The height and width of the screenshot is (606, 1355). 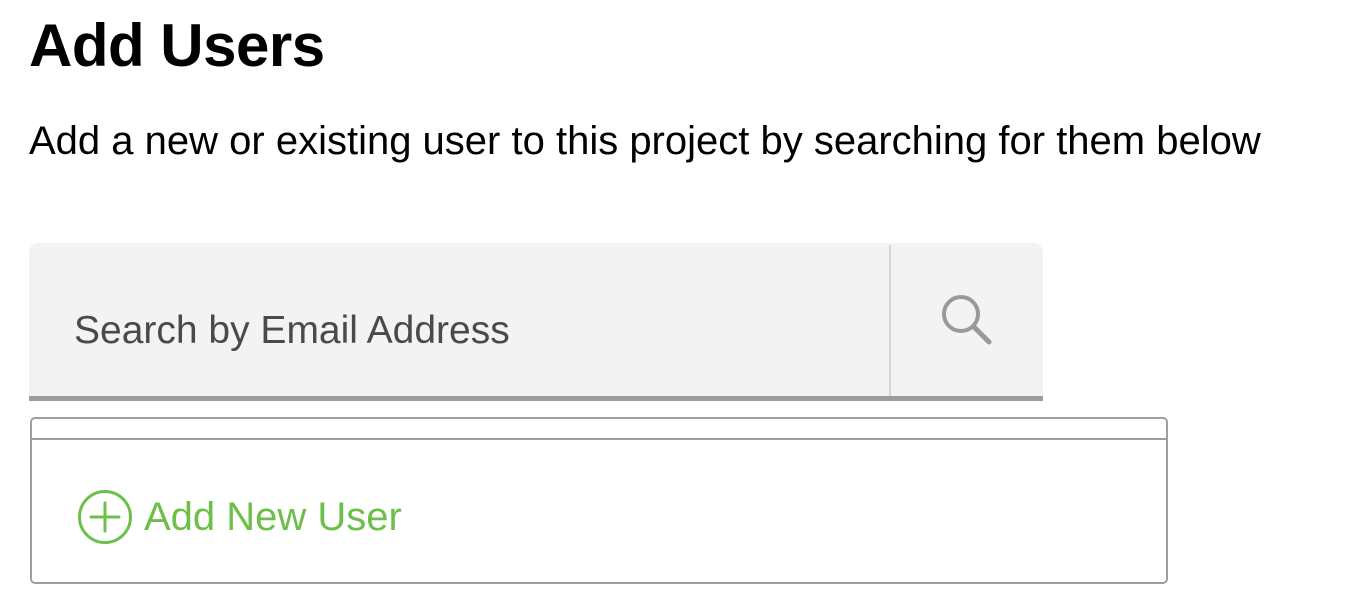 I want to click on dropdown-divider, so click(x=599, y=429).